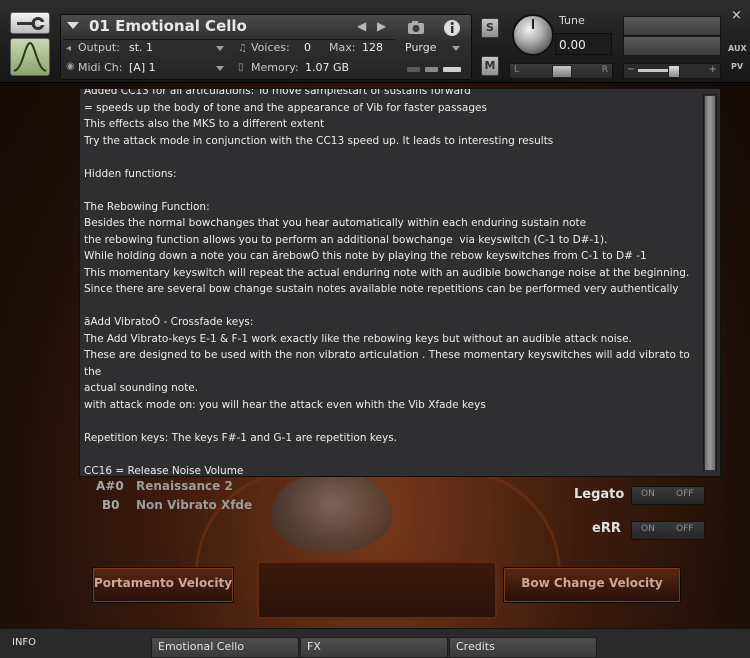  What do you see at coordinates (99, 47) in the screenshot?
I see `output-label: Output:` at bounding box center [99, 47].